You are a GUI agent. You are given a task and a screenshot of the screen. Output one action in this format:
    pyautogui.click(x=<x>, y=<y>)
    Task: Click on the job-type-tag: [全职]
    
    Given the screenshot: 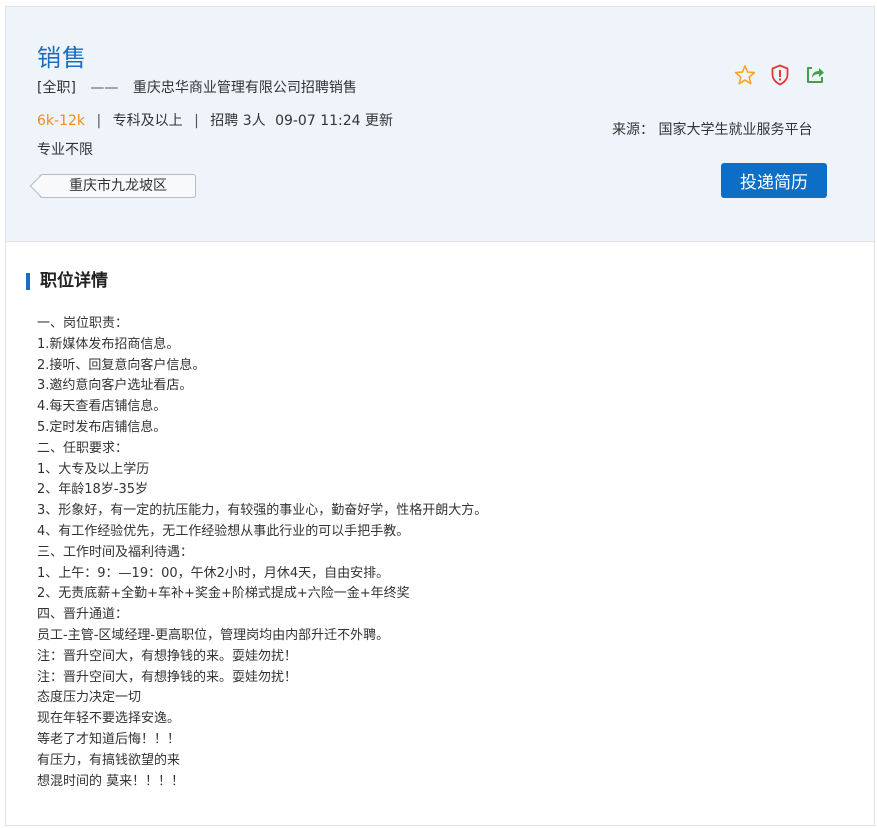 What is the action you would take?
    pyautogui.click(x=56, y=88)
    